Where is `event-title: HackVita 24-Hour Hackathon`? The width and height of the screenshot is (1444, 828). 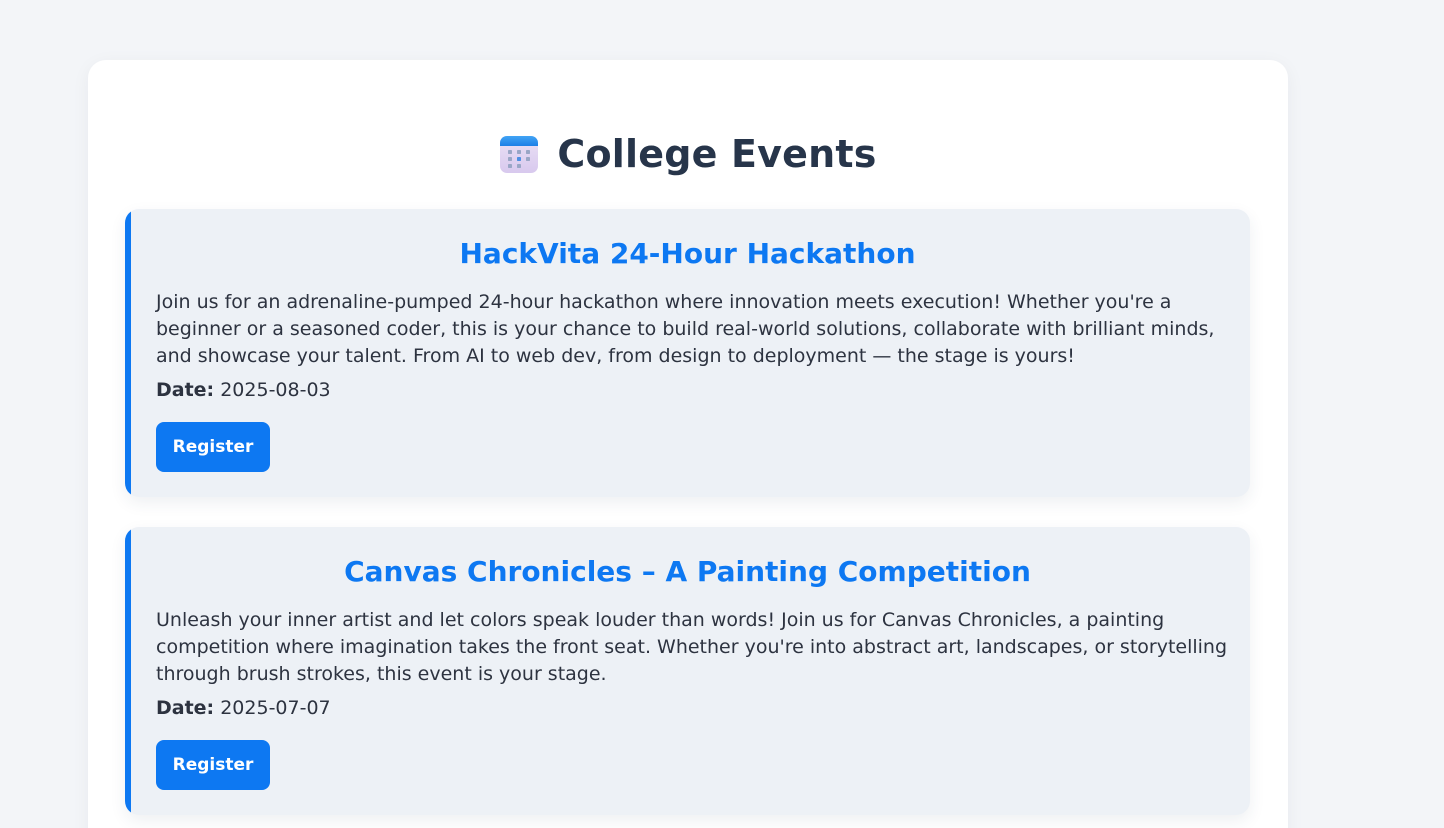 event-title: HackVita 24-Hour Hackathon is located at coordinates (687, 253).